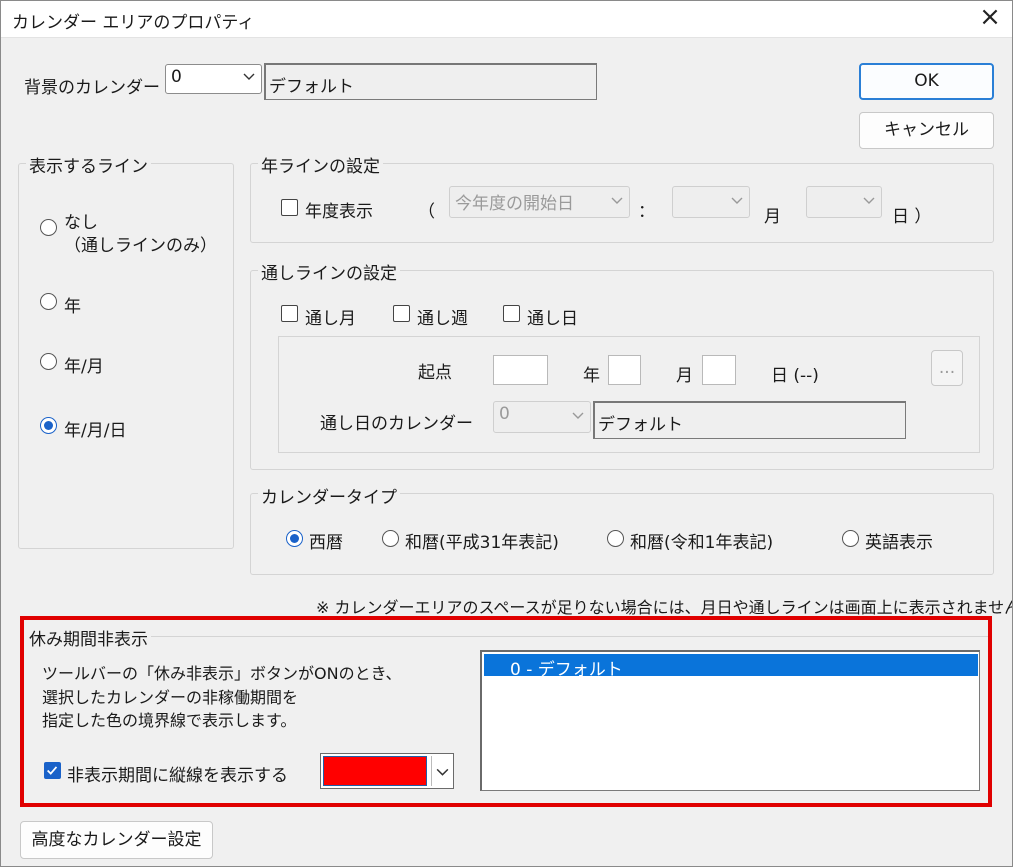  I want to click on checkmark-icon, so click(52, 770).